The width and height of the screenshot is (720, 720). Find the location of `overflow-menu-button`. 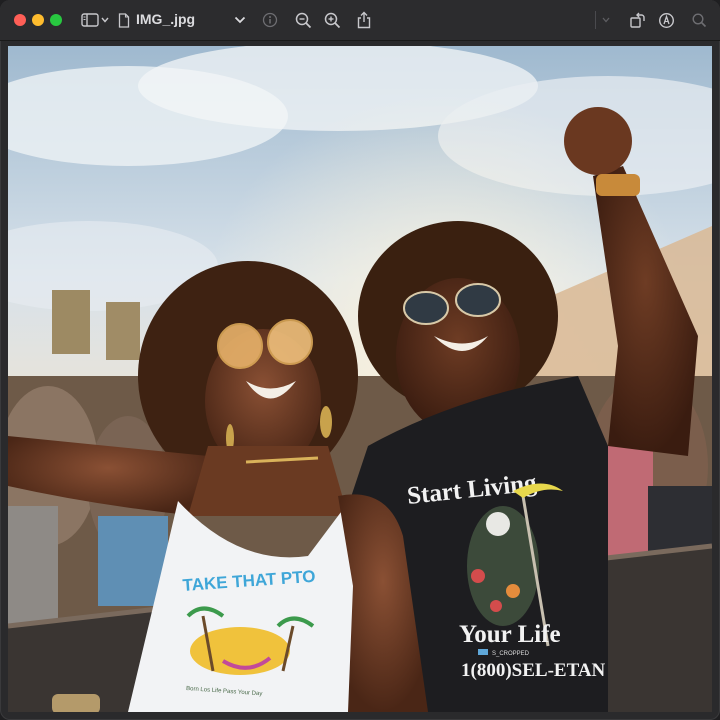

overflow-menu-button is located at coordinates (606, 20).